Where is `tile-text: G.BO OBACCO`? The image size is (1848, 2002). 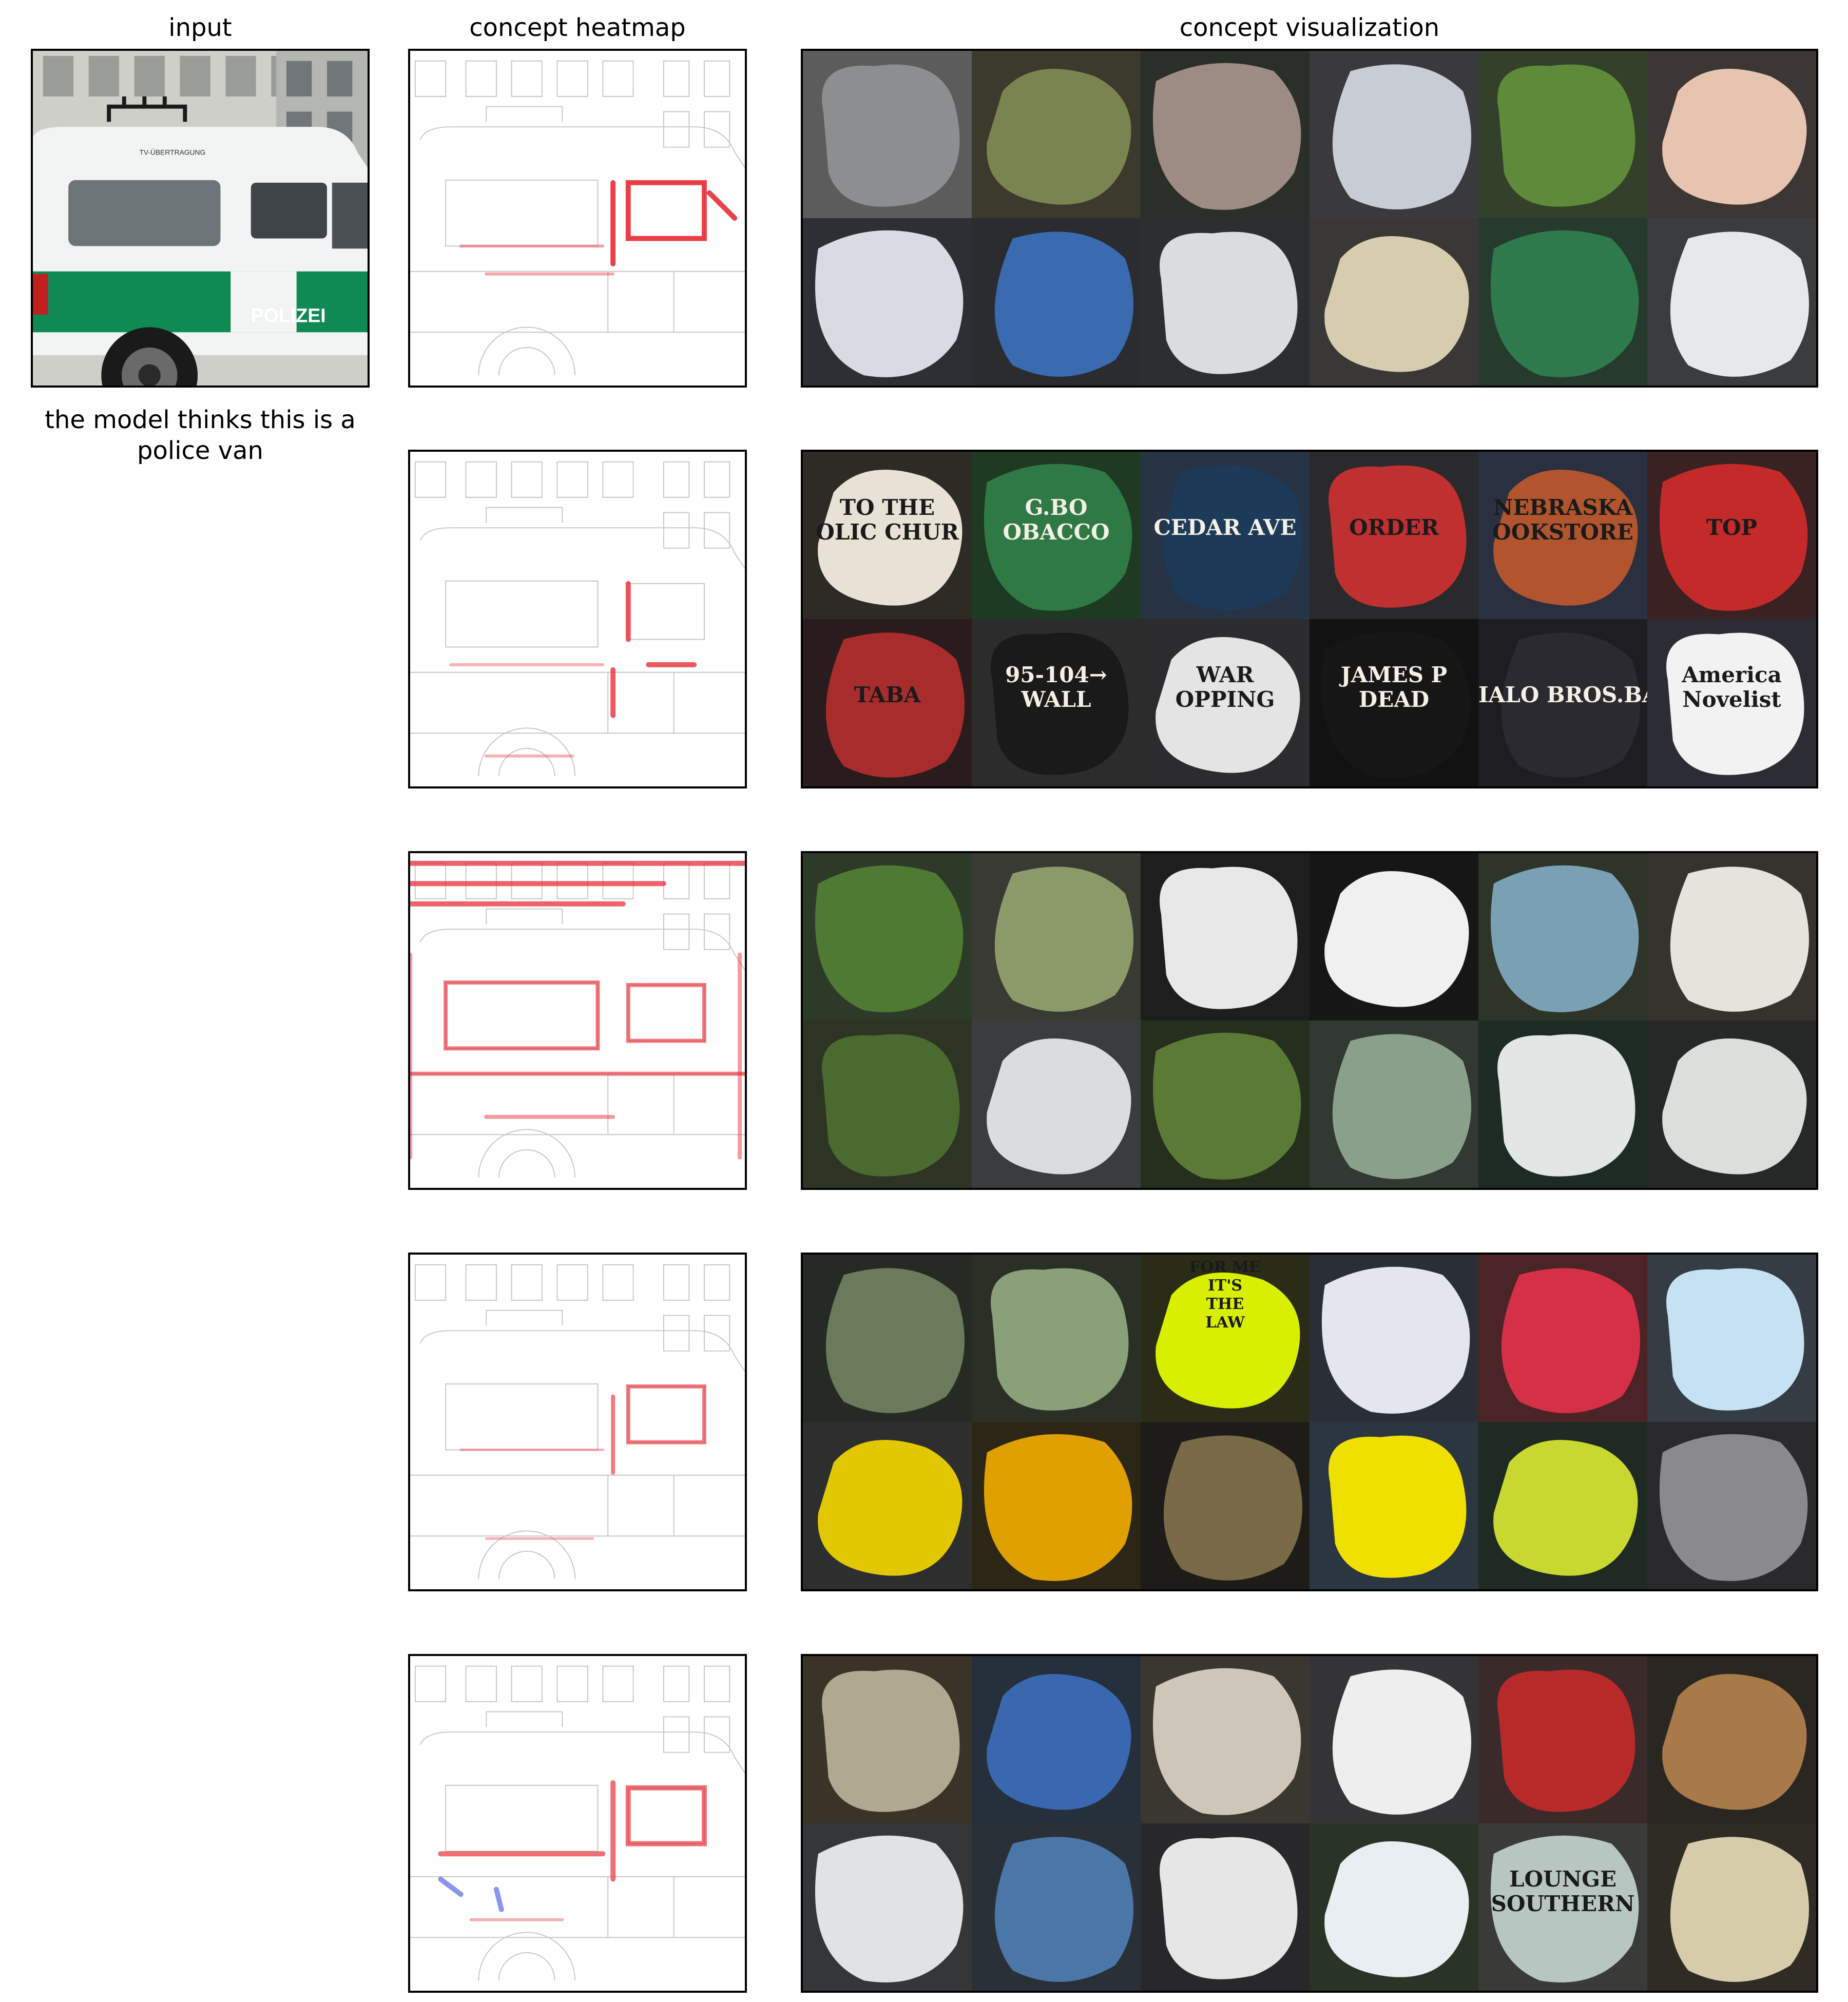 tile-text: G.BO OBACCO is located at coordinates (1056, 519).